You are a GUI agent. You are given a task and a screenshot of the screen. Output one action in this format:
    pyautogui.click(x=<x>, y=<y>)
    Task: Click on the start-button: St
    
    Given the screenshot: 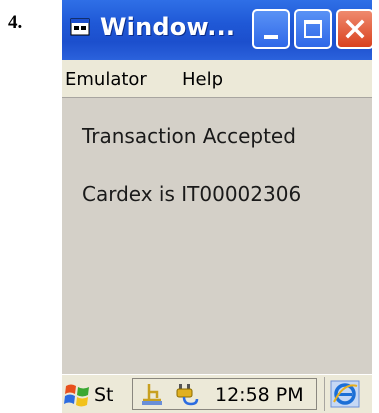 What is the action you would take?
    pyautogui.click(x=99, y=394)
    